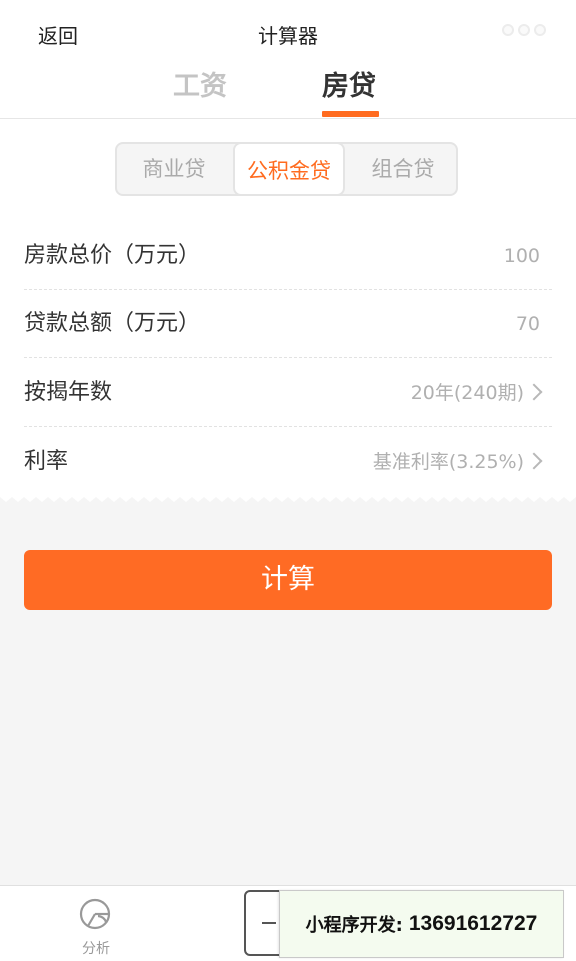 The height and width of the screenshot is (961, 576). I want to click on segment-combined-loan: 组合贷, so click(403, 169).